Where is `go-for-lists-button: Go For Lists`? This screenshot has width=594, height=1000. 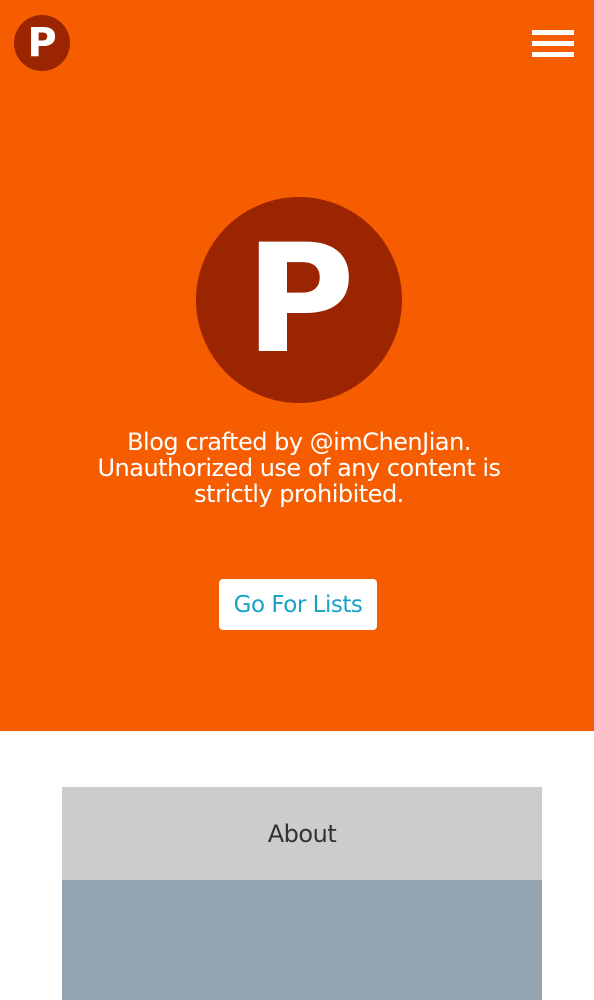
go-for-lists-button: Go For Lists is located at coordinates (298, 604).